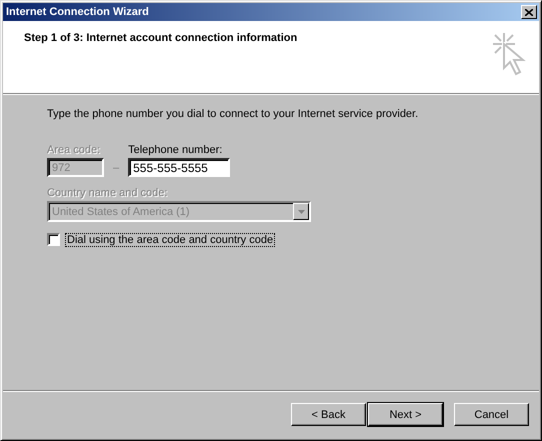 This screenshot has width=542, height=441. I want to click on close-icon, so click(529, 12).